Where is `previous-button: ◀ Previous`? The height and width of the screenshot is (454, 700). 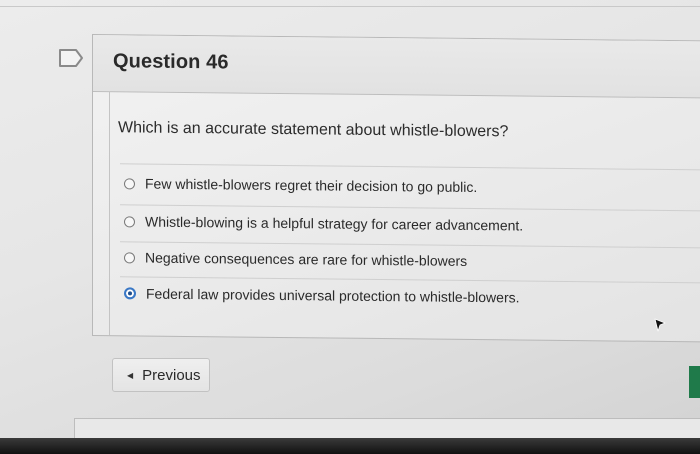
previous-button: ◀ Previous is located at coordinates (161, 375).